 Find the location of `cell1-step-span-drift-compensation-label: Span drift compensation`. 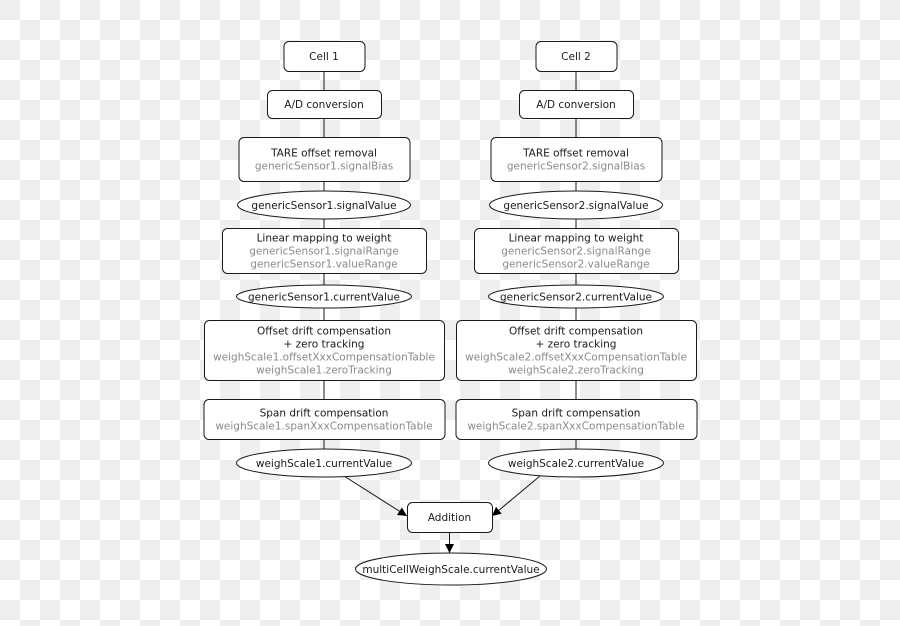

cell1-step-span-drift-compensation-label: Span drift compensation is located at coordinates (324, 414).